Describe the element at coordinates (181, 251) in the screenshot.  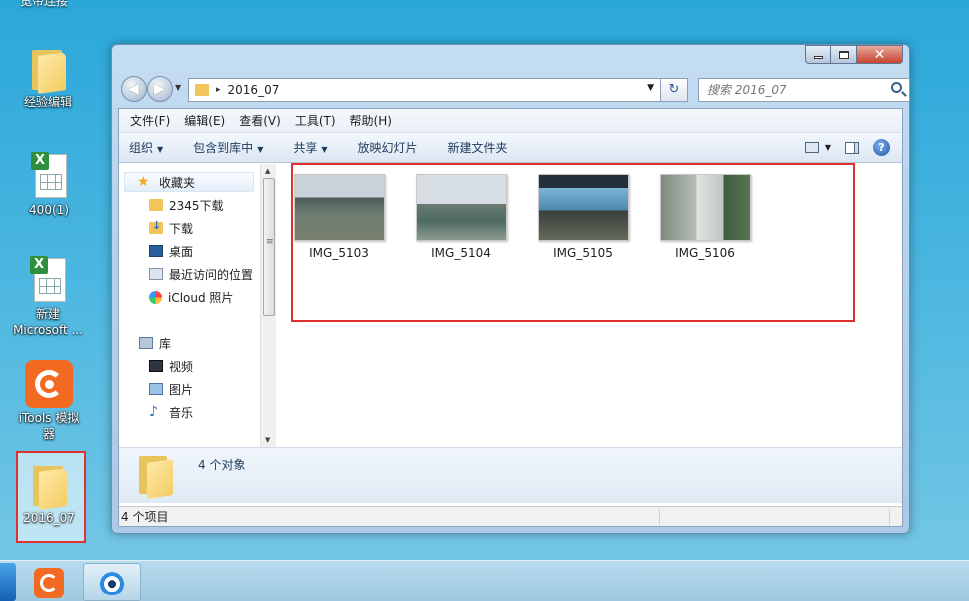
I see `nav-item-label: 桌面` at that location.